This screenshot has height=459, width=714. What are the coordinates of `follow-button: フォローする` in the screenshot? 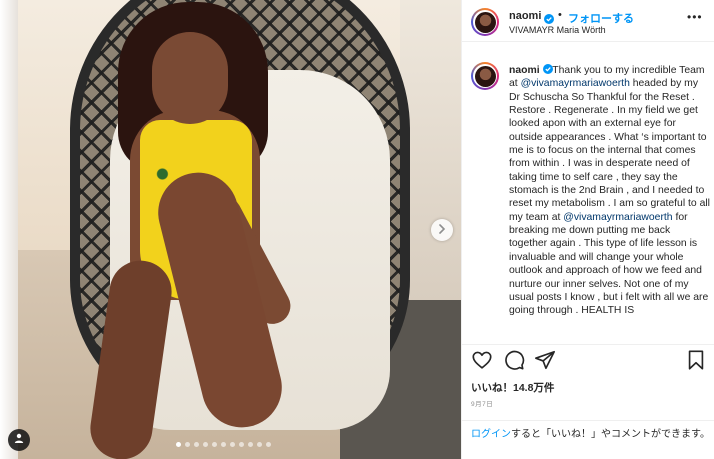 It's located at (601, 18).